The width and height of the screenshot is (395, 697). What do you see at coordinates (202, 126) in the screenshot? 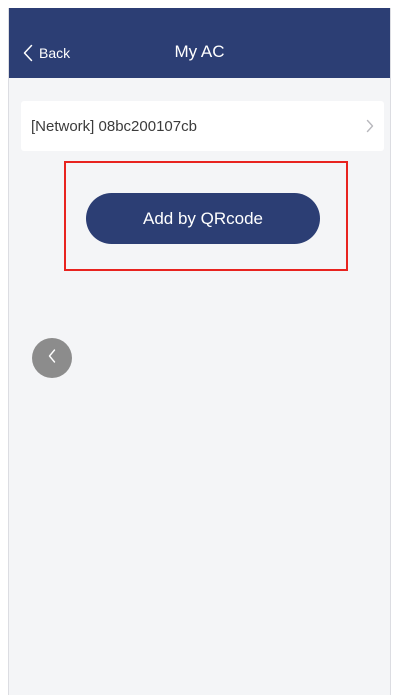
I see `device-list-item: [Network] 08bc200107cb` at bounding box center [202, 126].